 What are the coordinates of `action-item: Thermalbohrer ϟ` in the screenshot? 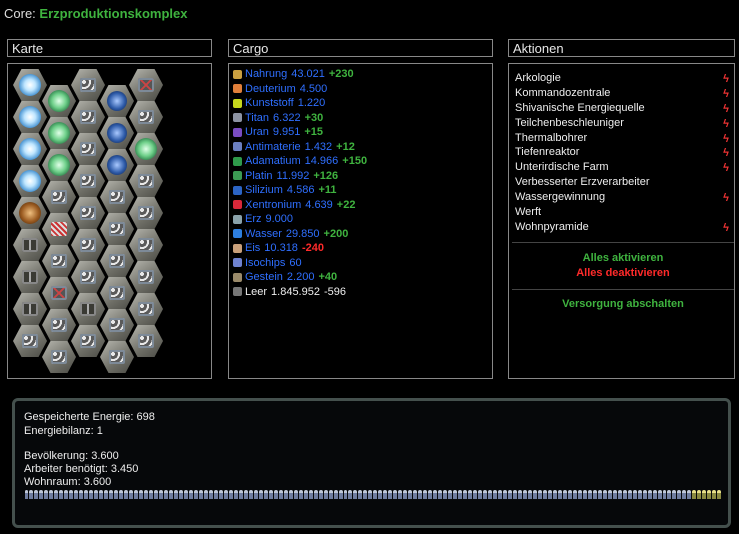 It's located at (622, 138).